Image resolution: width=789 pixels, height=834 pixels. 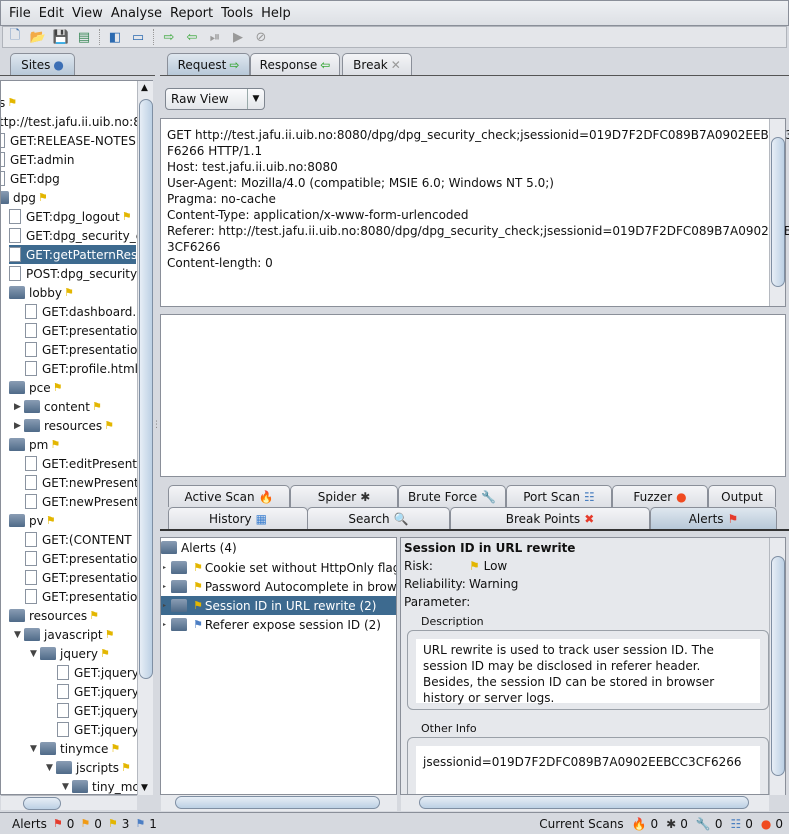 I want to click on menu-analyse: Analyse, so click(x=136, y=13).